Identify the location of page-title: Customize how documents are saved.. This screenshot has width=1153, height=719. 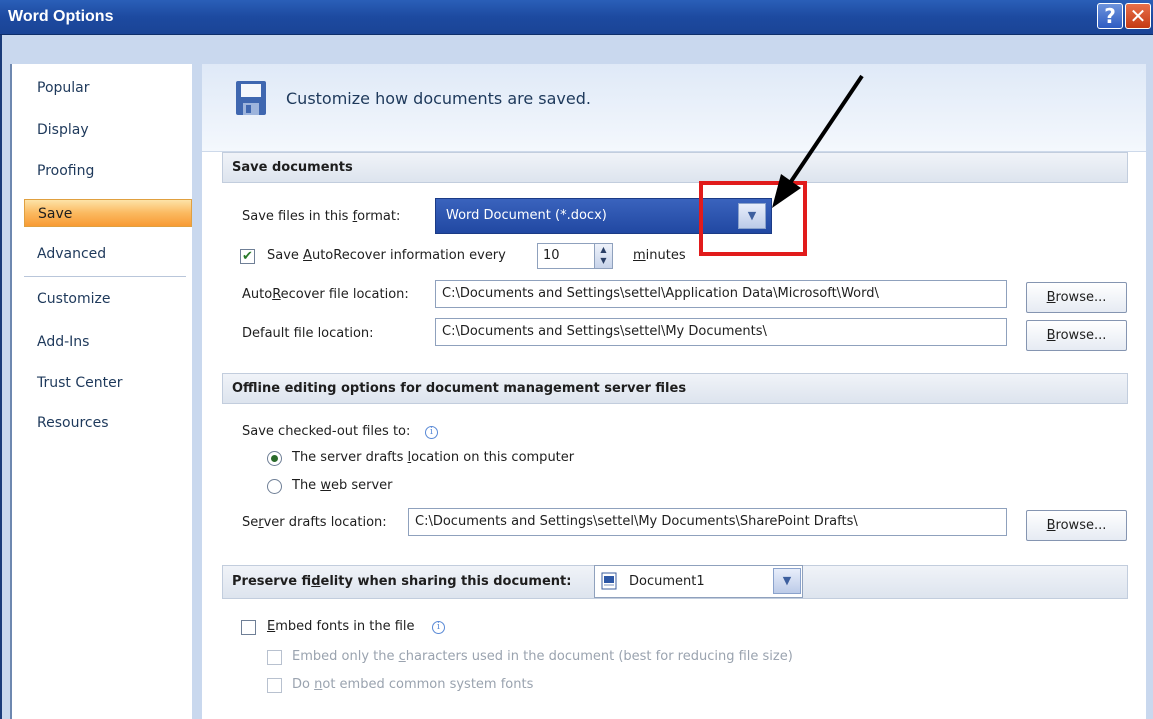
(438, 98).